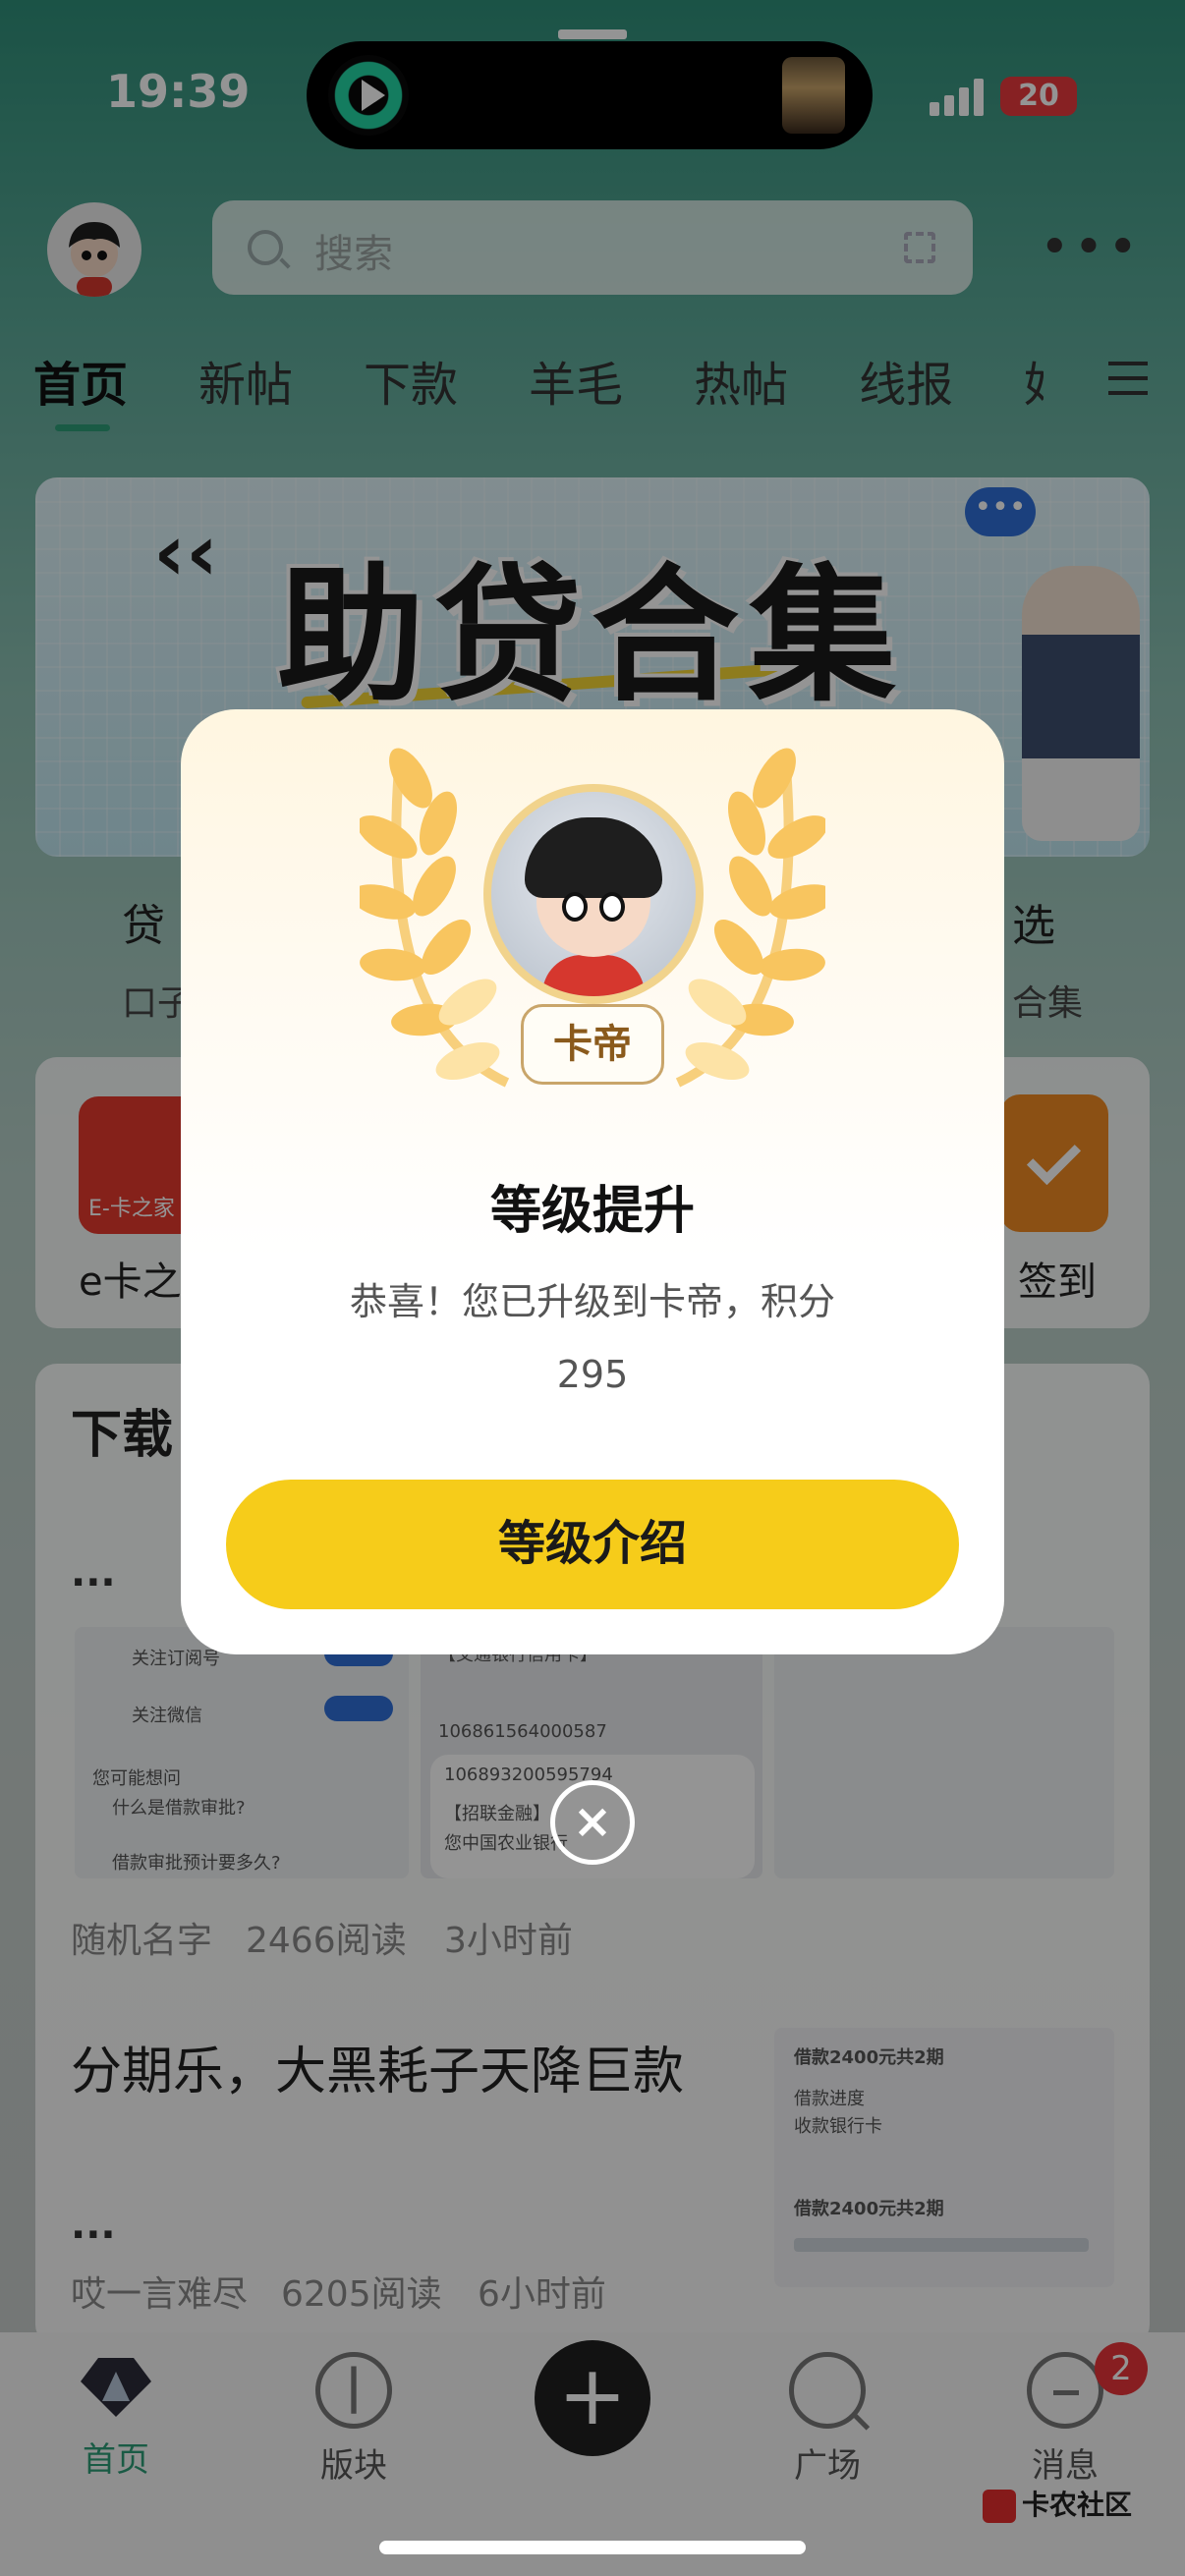 This screenshot has height=2576, width=1185. What do you see at coordinates (592, 1822) in the screenshot?
I see `close-dialog-button: ×` at bounding box center [592, 1822].